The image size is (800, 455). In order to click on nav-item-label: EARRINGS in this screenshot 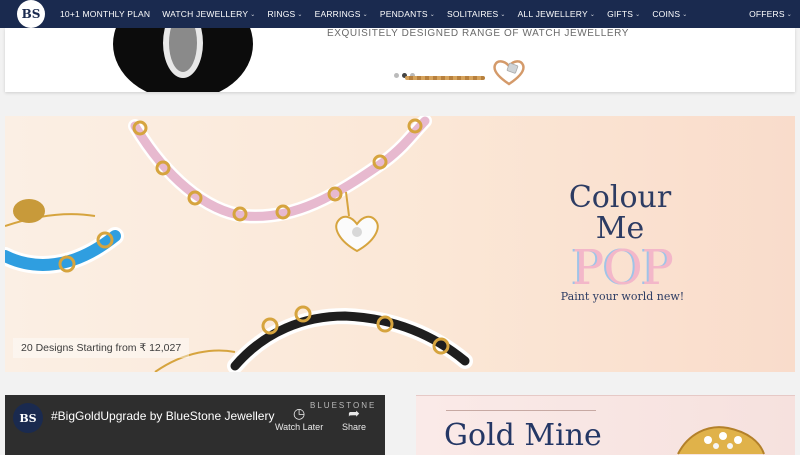, I will do `click(337, 14)`.